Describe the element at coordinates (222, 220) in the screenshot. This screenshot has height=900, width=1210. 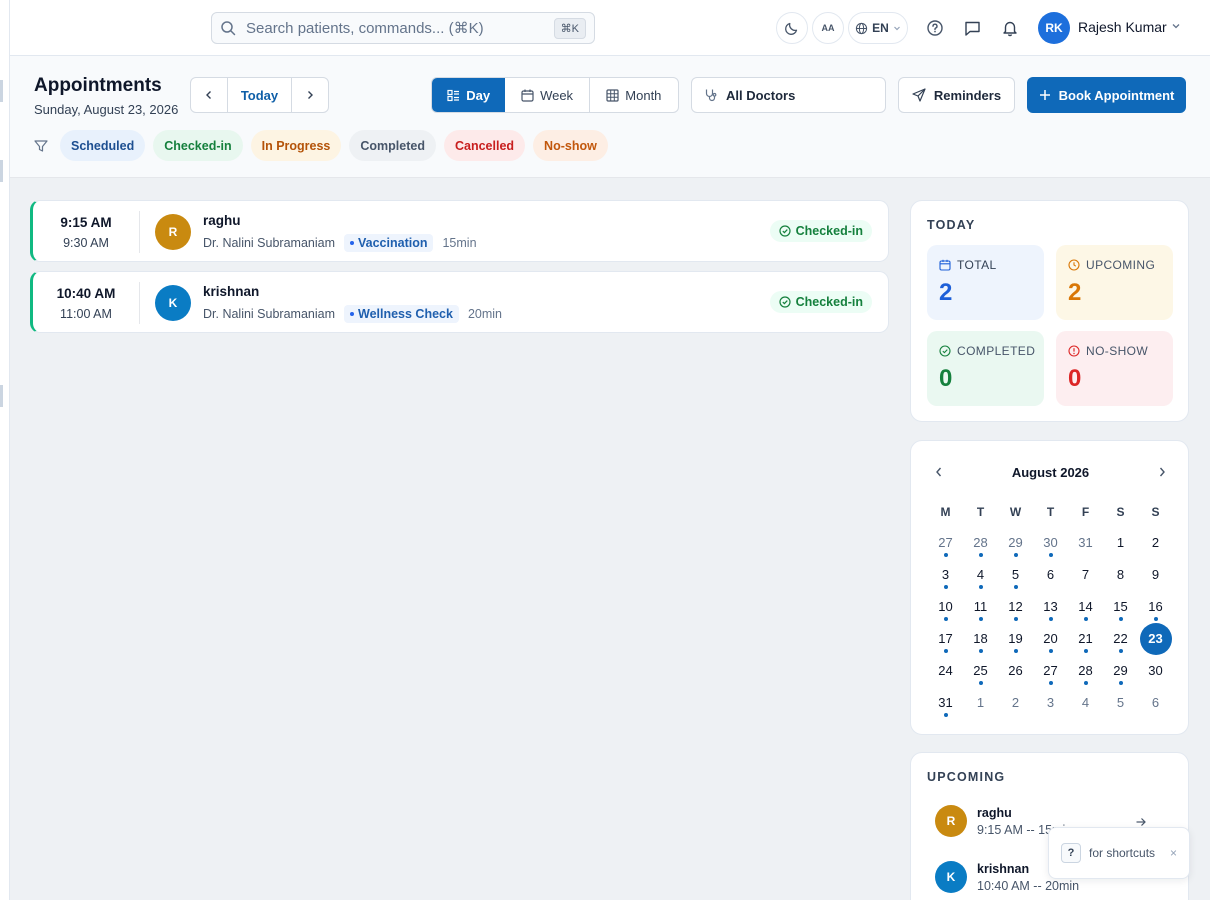
I see `patient-name: raghu` at that location.